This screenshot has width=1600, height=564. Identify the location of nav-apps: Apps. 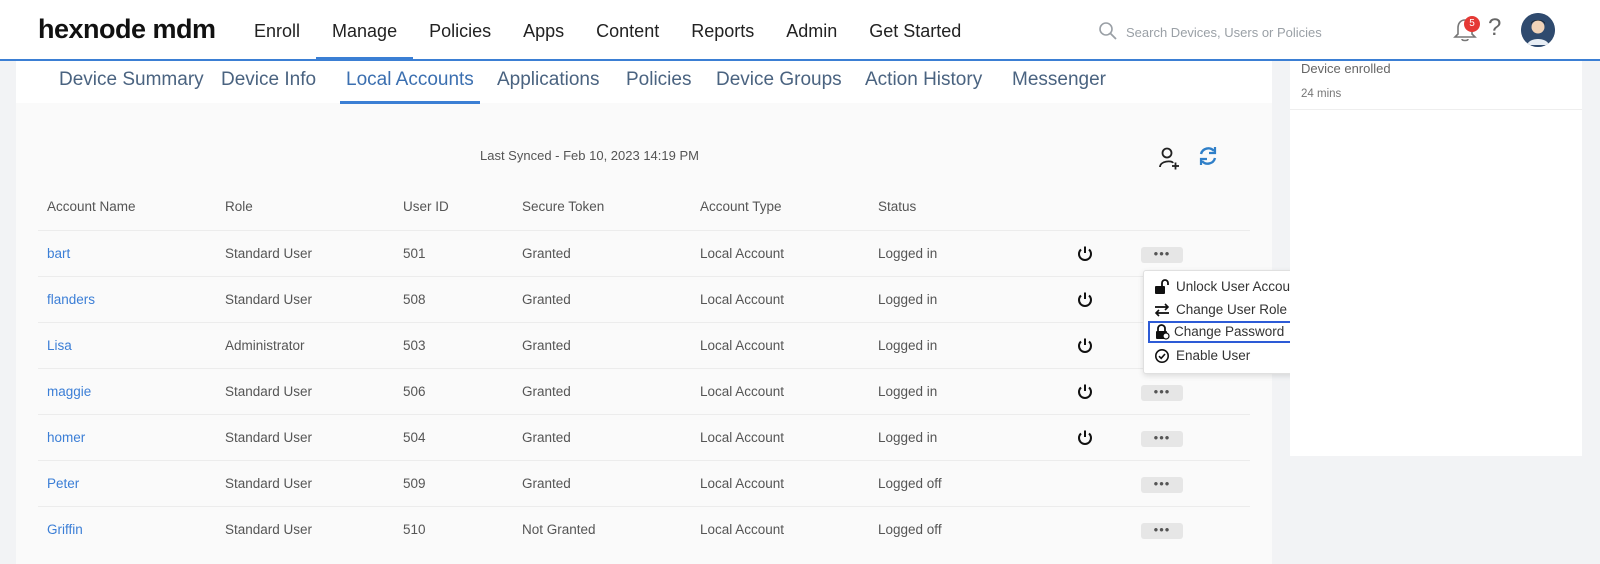
(543, 30).